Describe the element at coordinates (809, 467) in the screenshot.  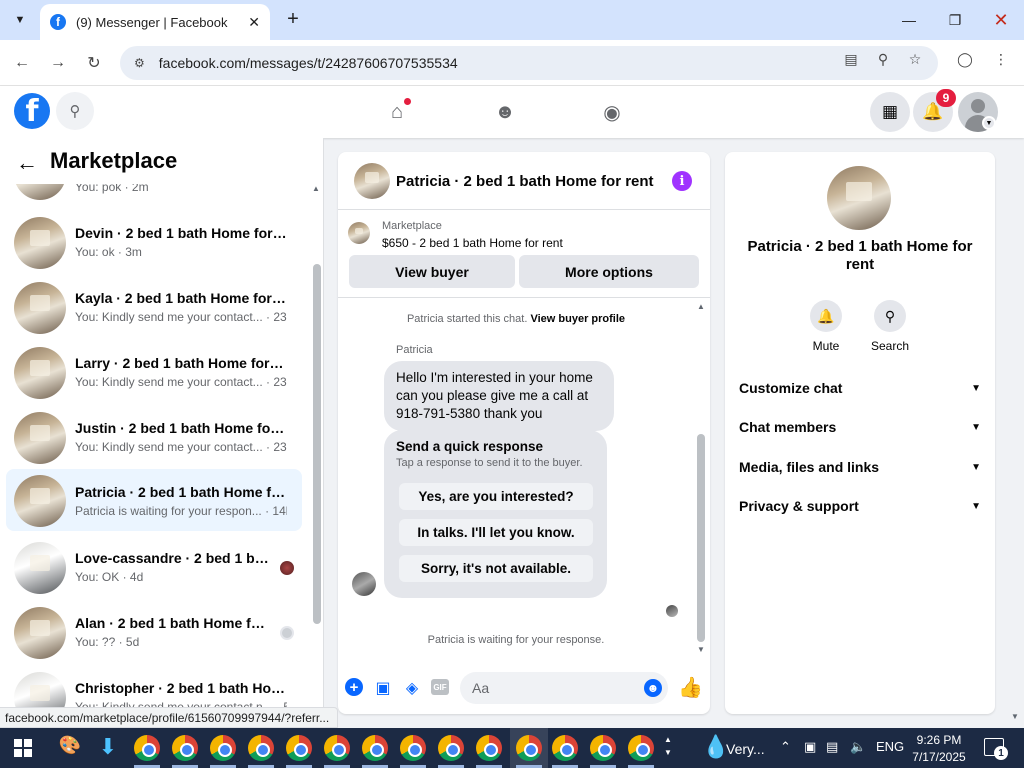
I see `section-label: Media, files and links` at that location.